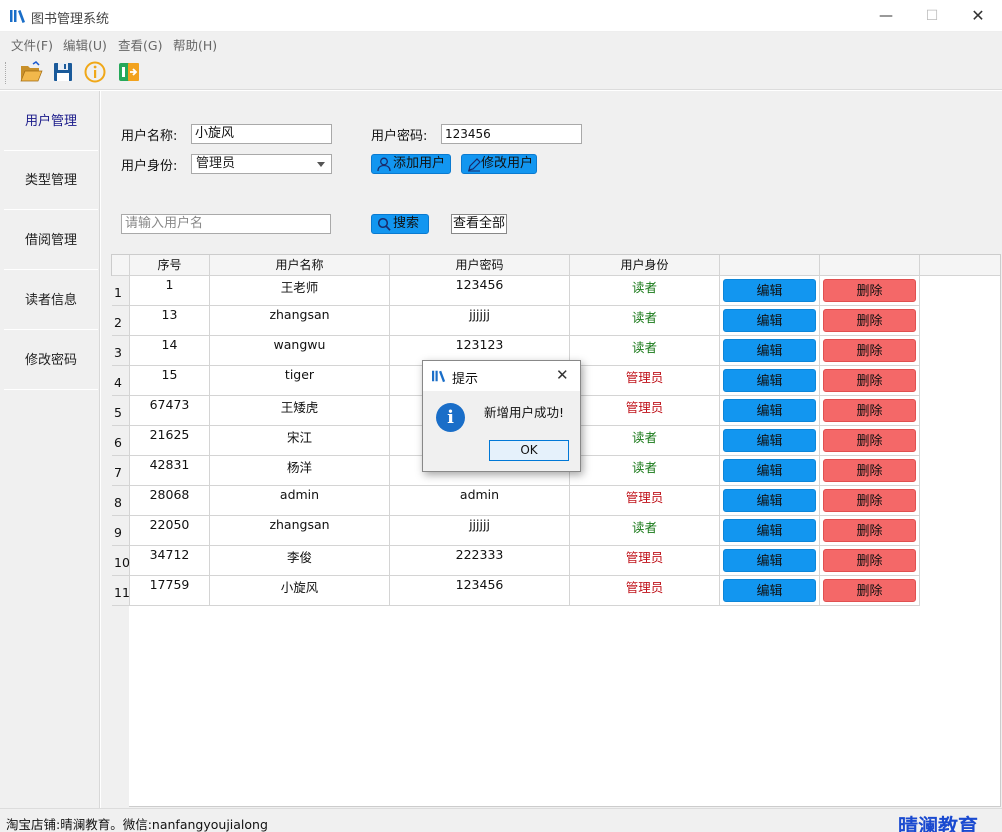  What do you see at coordinates (170, 321) in the screenshot?
I see `cell-id: 13` at bounding box center [170, 321].